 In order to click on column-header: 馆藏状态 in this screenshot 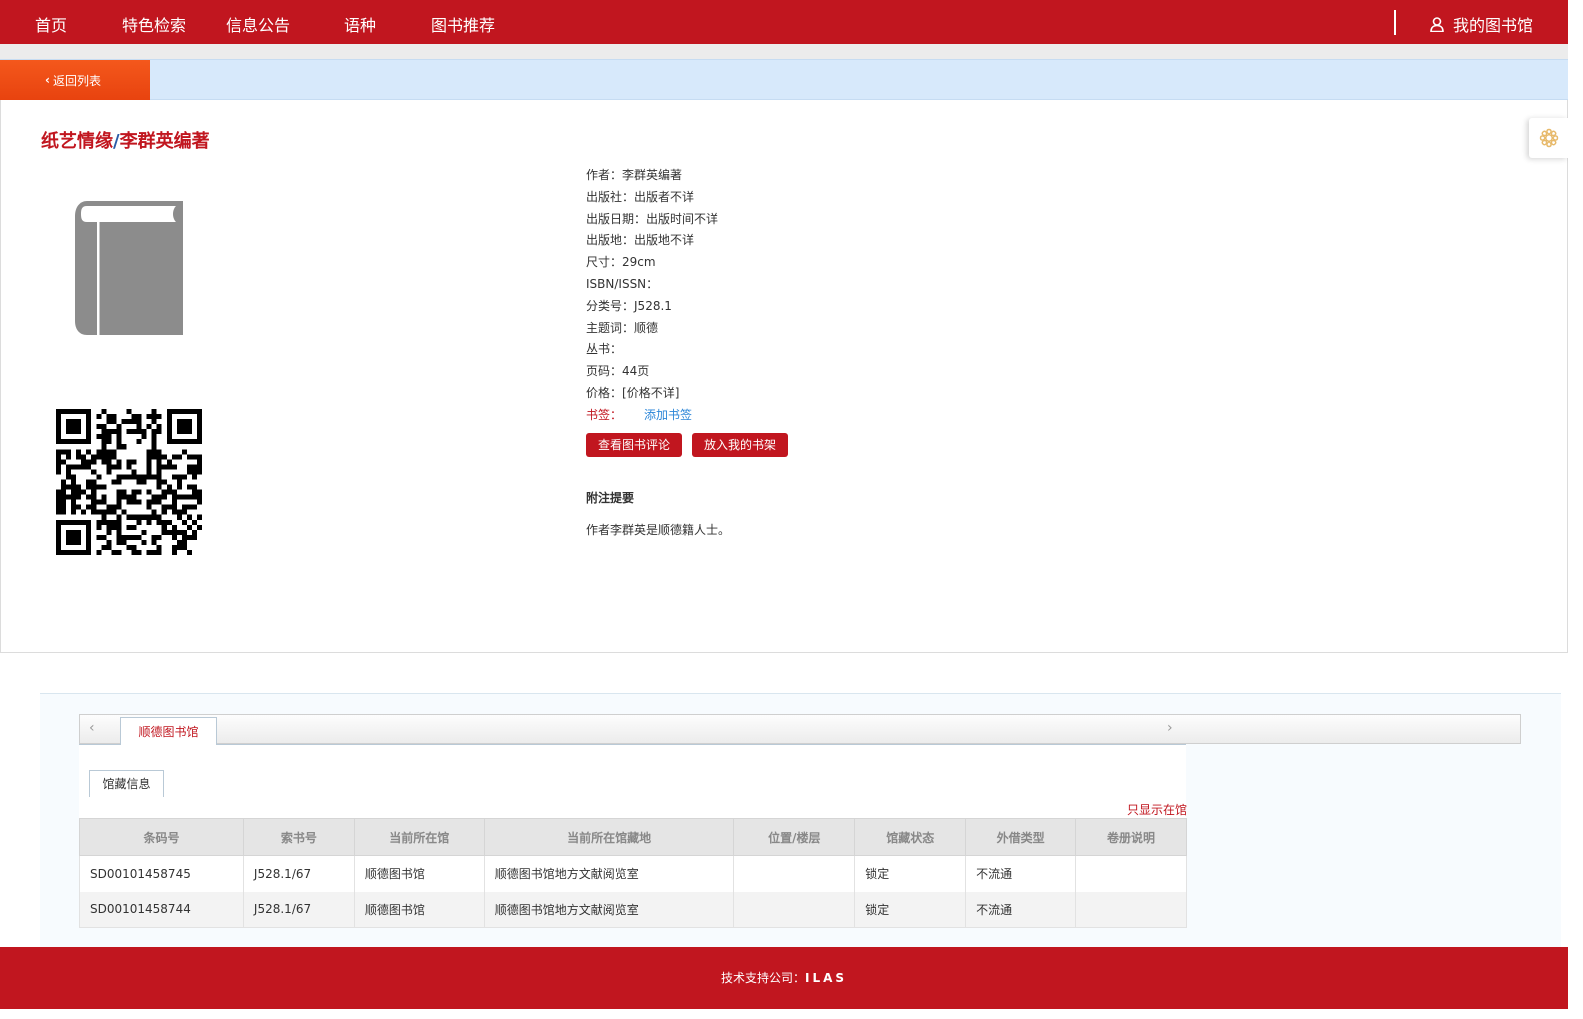, I will do `click(910, 837)`.